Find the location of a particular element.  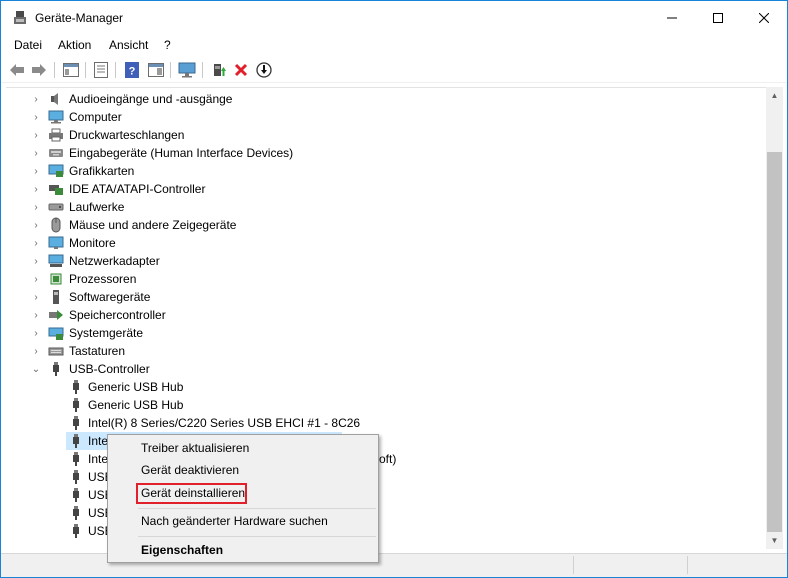

console-tree-button is located at coordinates (71, 70).